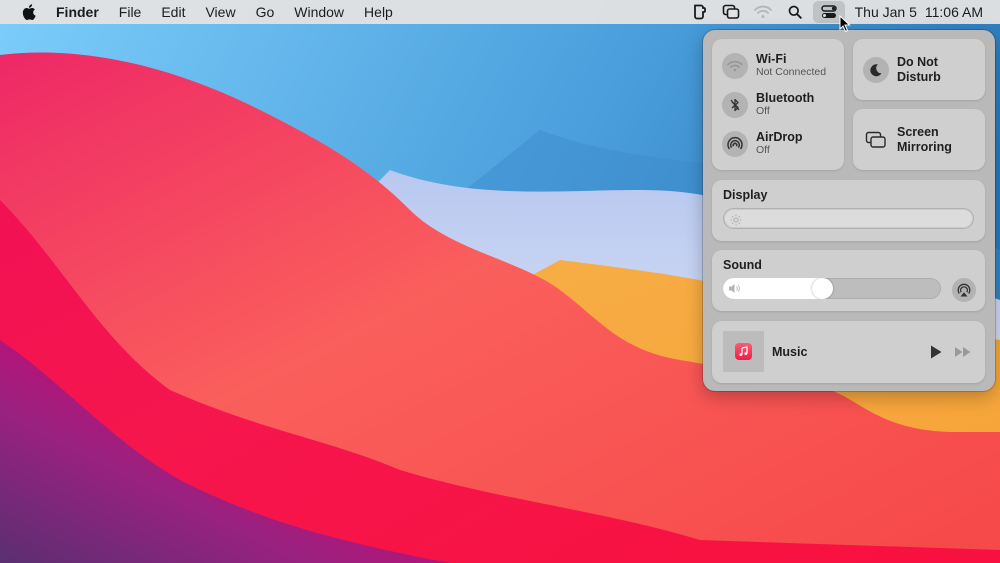 Image resolution: width=1000 pixels, height=563 pixels. What do you see at coordinates (763, 150) in the screenshot?
I see `airdrop-status: Off` at bounding box center [763, 150].